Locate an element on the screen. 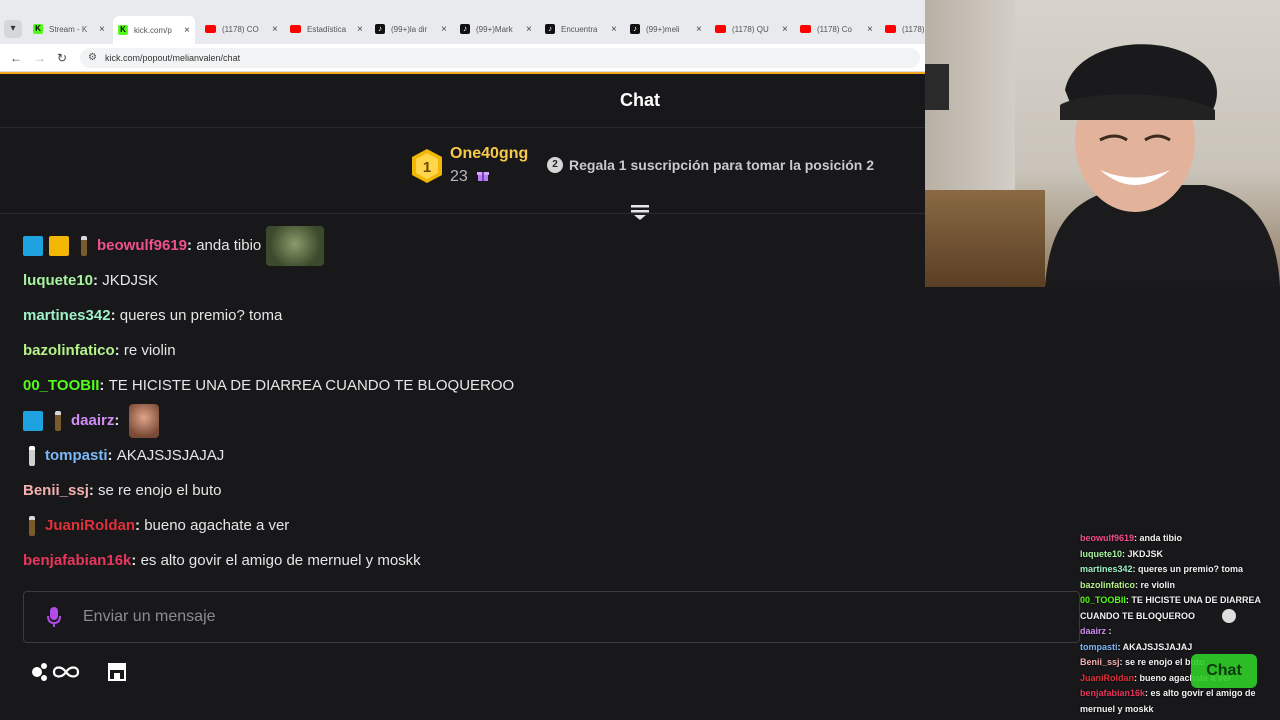 The width and height of the screenshot is (1280, 720). chat-username: bazolinfatico is located at coordinates (69, 350).